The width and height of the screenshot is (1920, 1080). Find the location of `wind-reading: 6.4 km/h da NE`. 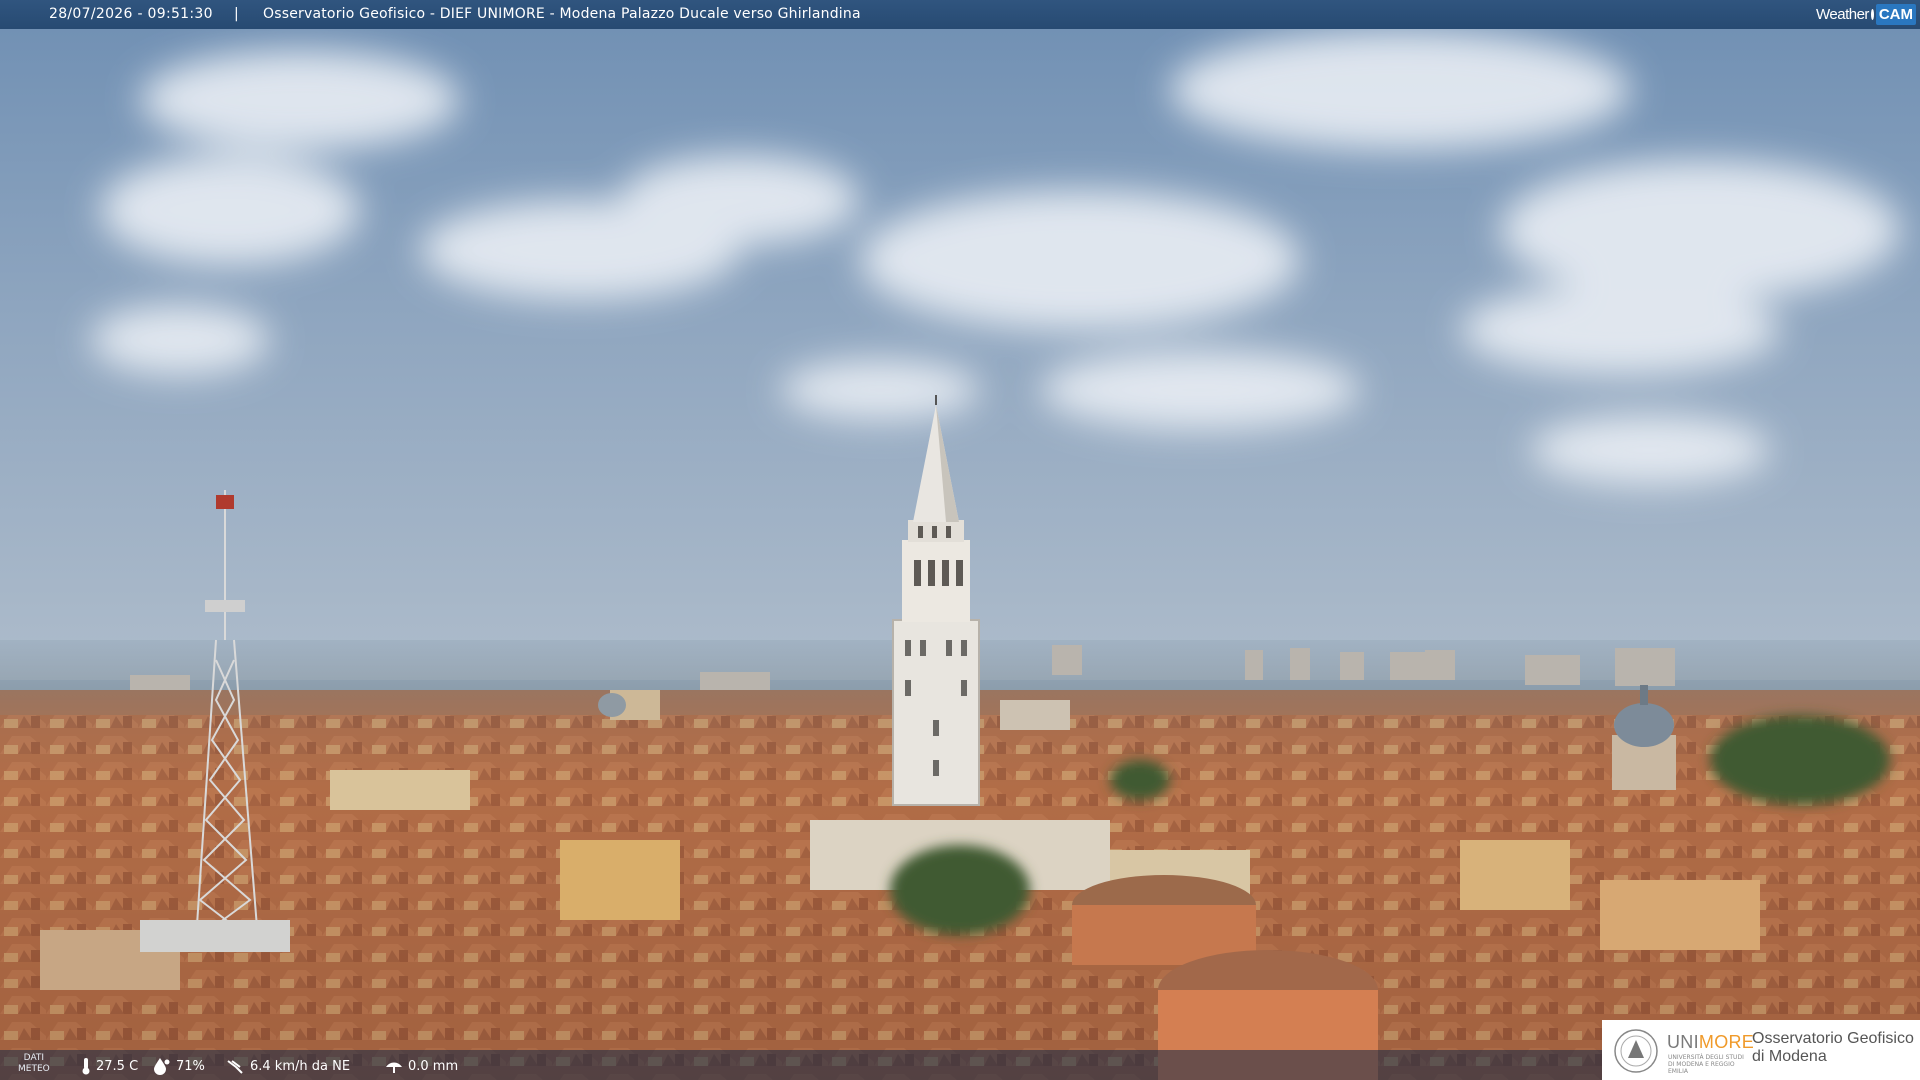

wind-reading: 6.4 km/h da NE is located at coordinates (288, 1066).